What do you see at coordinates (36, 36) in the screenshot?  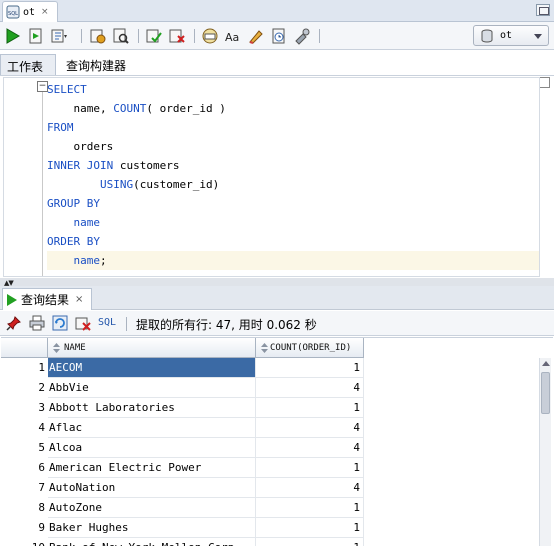 I see `run-script-icon` at bounding box center [36, 36].